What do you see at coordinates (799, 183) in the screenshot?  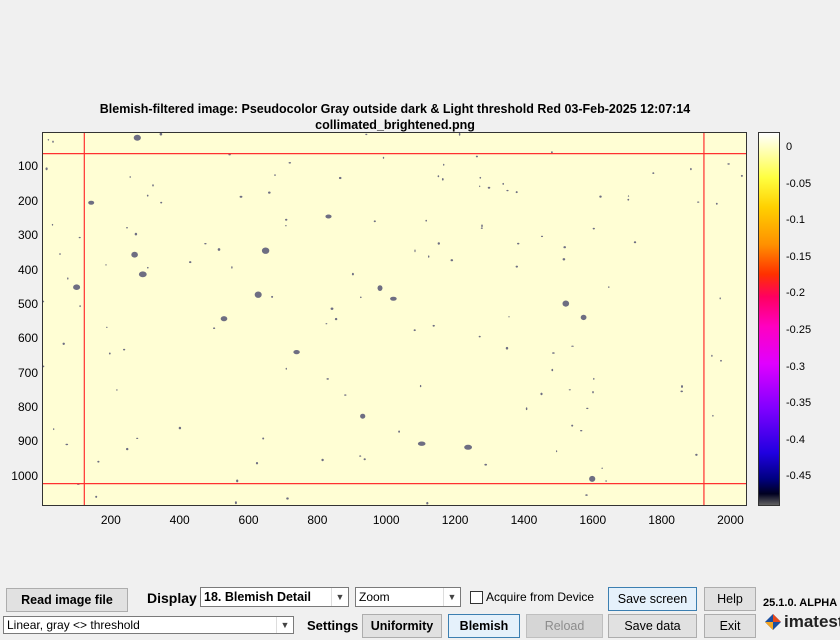 I see `colorbar-tick-label: -0.05` at bounding box center [799, 183].